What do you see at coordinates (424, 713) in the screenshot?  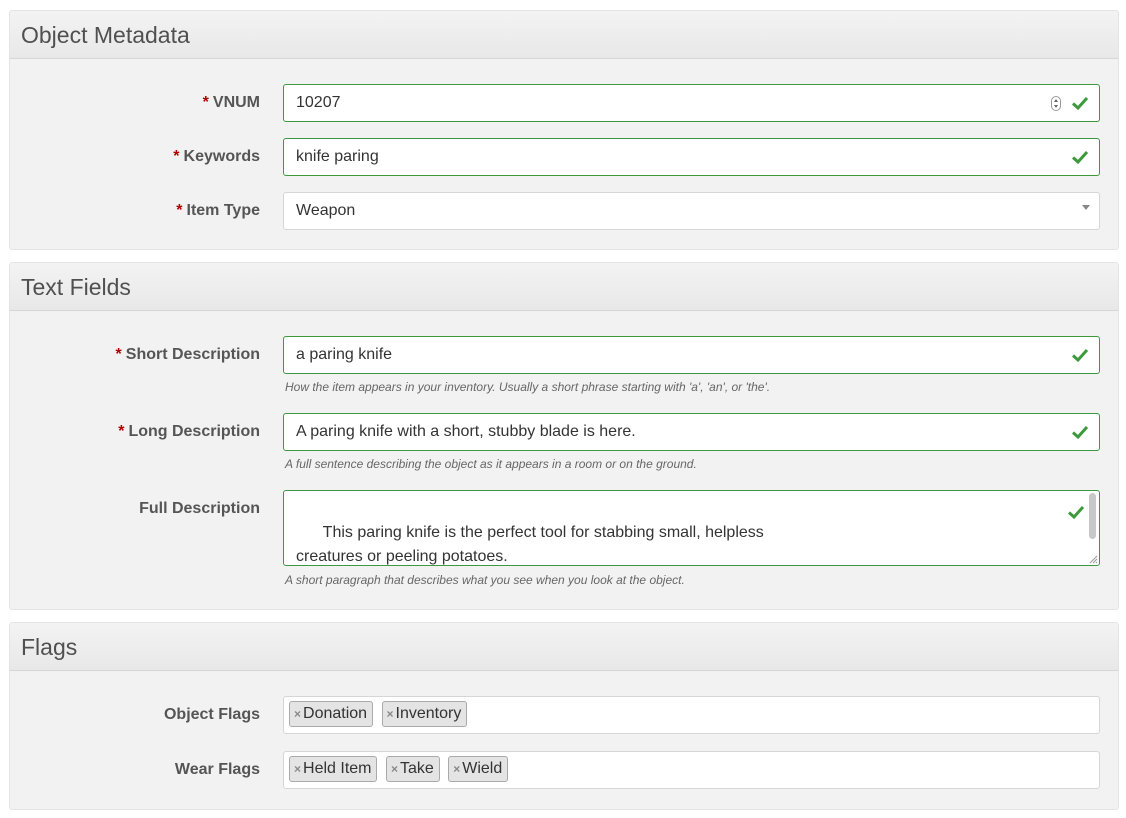 I see `tag-inventory: × Inventory` at bounding box center [424, 713].